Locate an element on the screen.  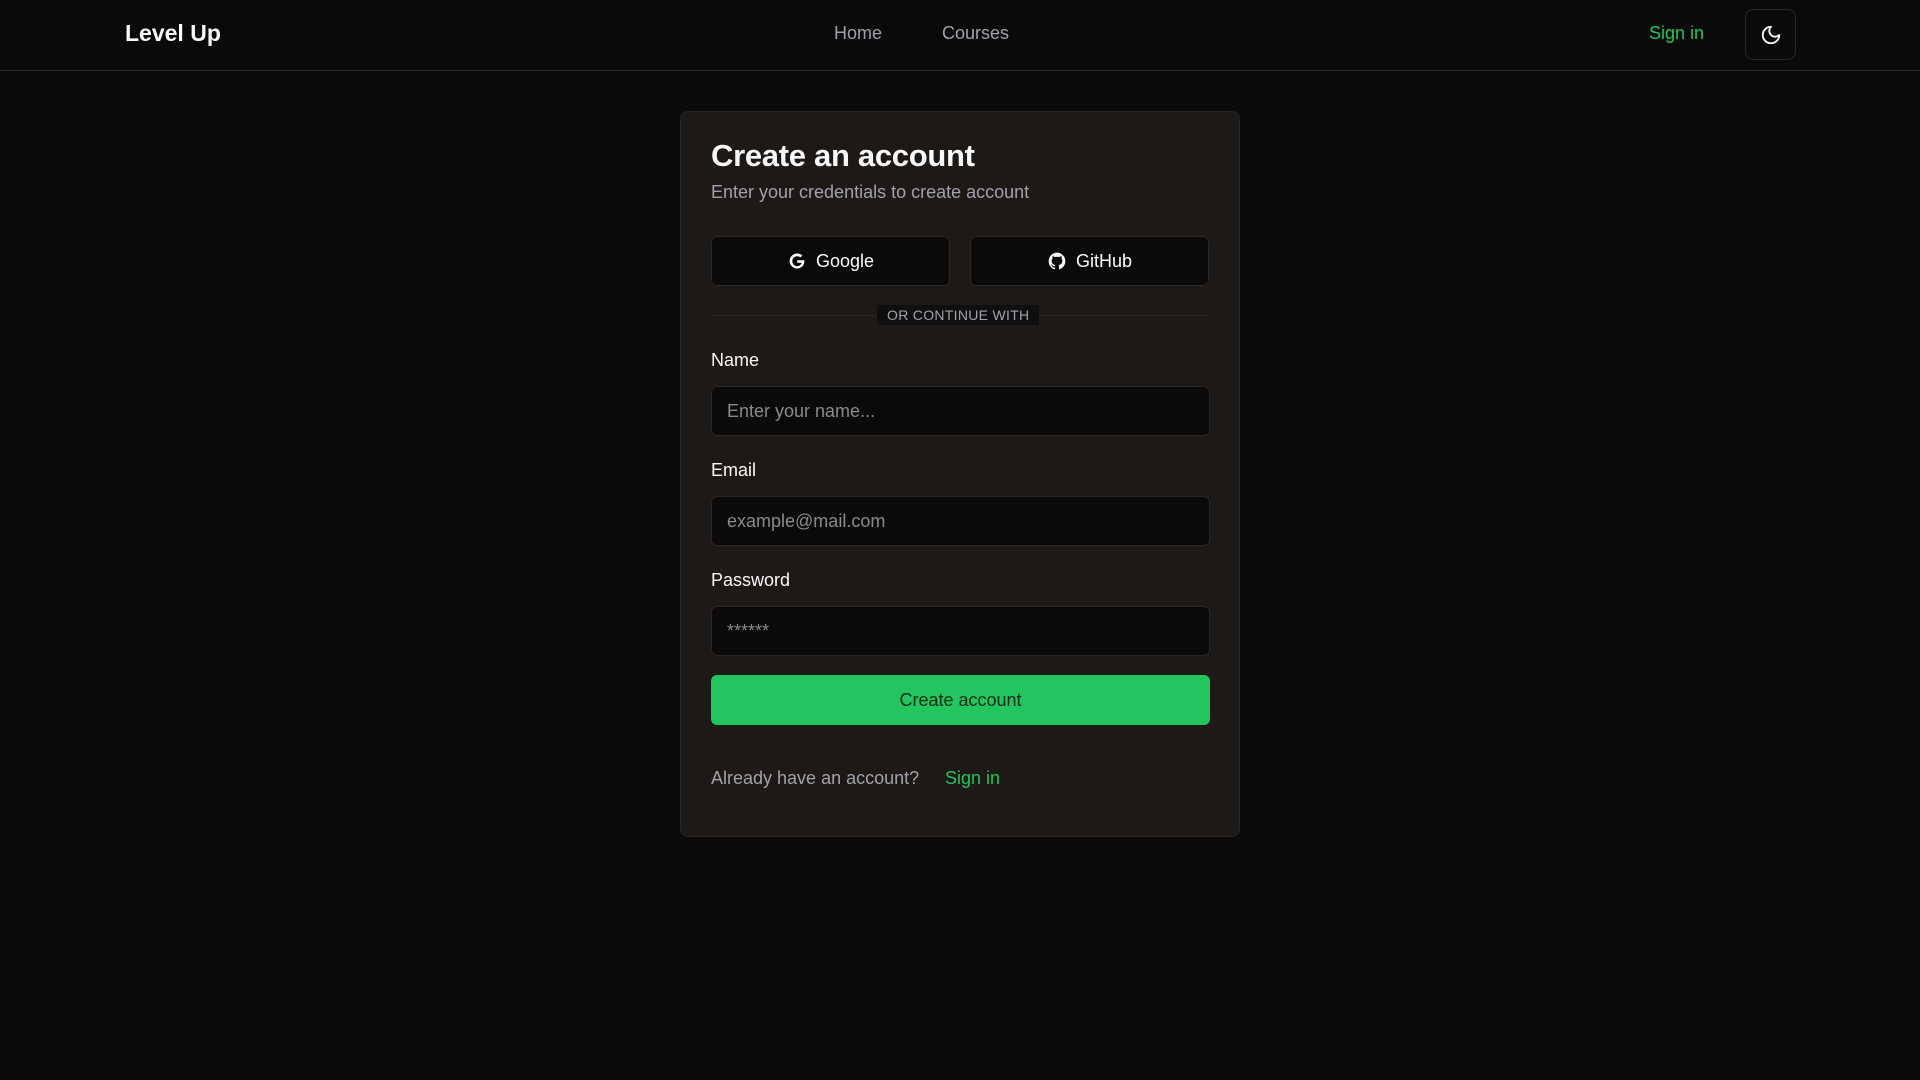
footer-signin-link: Sign in is located at coordinates (972, 778).